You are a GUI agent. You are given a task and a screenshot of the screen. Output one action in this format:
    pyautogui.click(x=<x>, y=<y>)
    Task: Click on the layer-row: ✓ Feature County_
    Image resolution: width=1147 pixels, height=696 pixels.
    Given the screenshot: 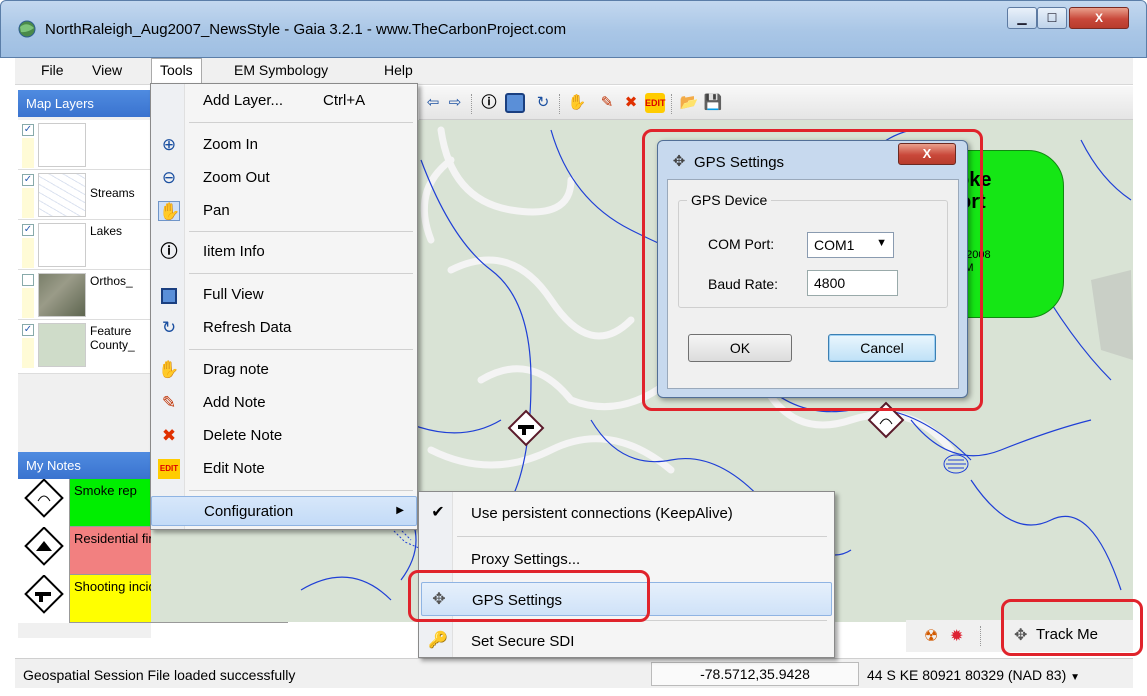 What is the action you would take?
    pyautogui.click(x=84, y=347)
    